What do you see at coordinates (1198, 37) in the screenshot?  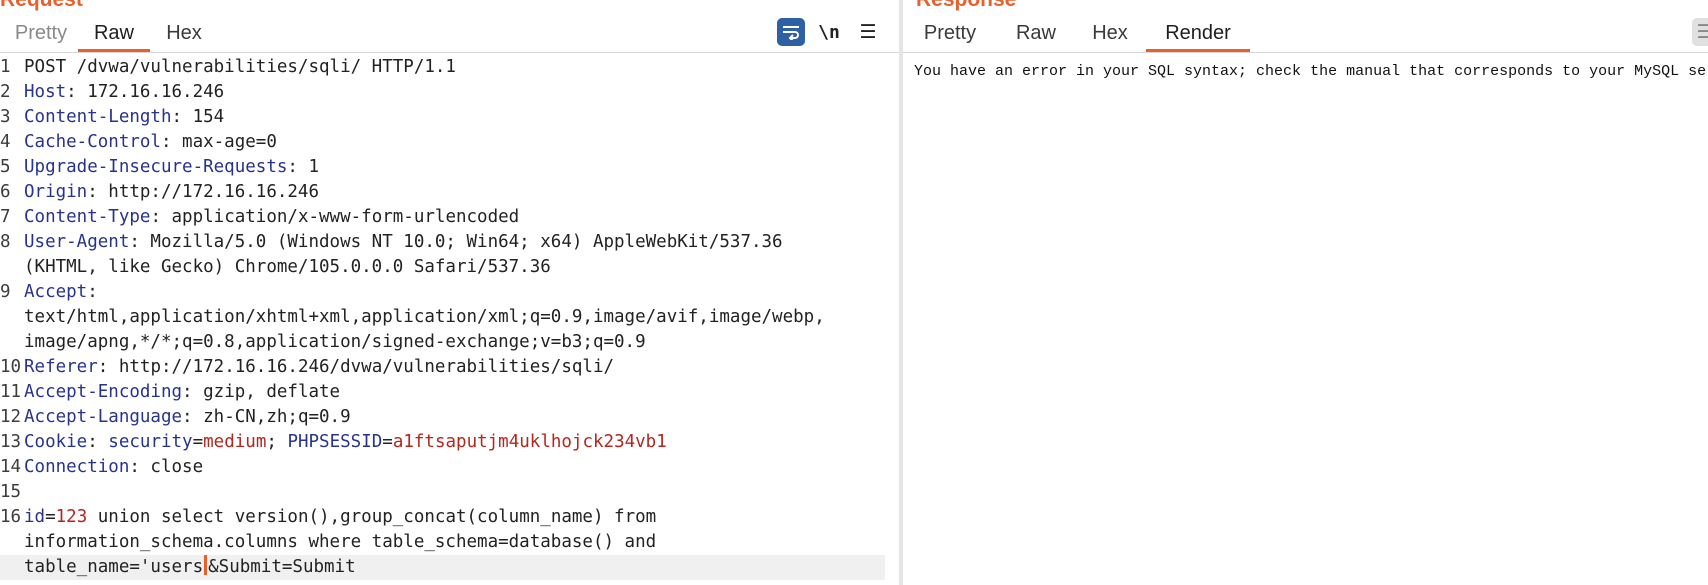 I see `tab-render: Render` at bounding box center [1198, 37].